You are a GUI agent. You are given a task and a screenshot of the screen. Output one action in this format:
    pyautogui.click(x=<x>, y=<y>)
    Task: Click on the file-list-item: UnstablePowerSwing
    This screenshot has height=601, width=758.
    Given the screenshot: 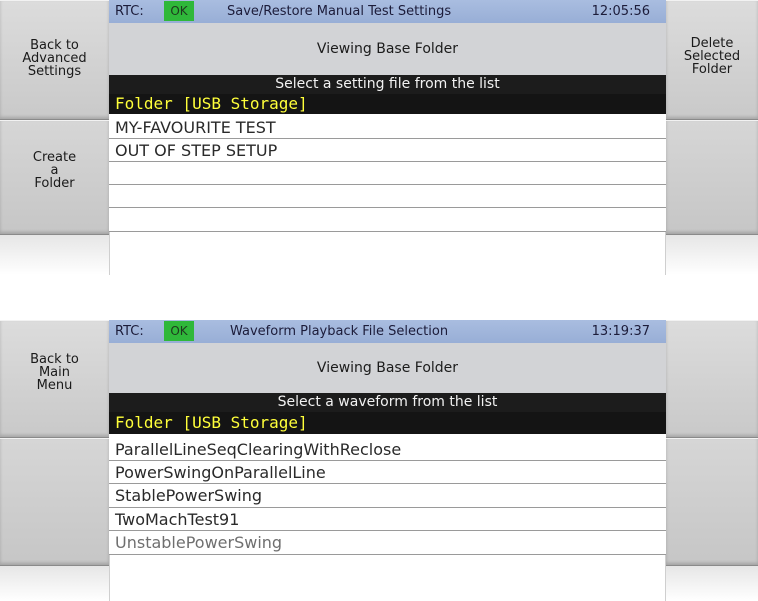 What is the action you would take?
    pyautogui.click(x=387, y=543)
    